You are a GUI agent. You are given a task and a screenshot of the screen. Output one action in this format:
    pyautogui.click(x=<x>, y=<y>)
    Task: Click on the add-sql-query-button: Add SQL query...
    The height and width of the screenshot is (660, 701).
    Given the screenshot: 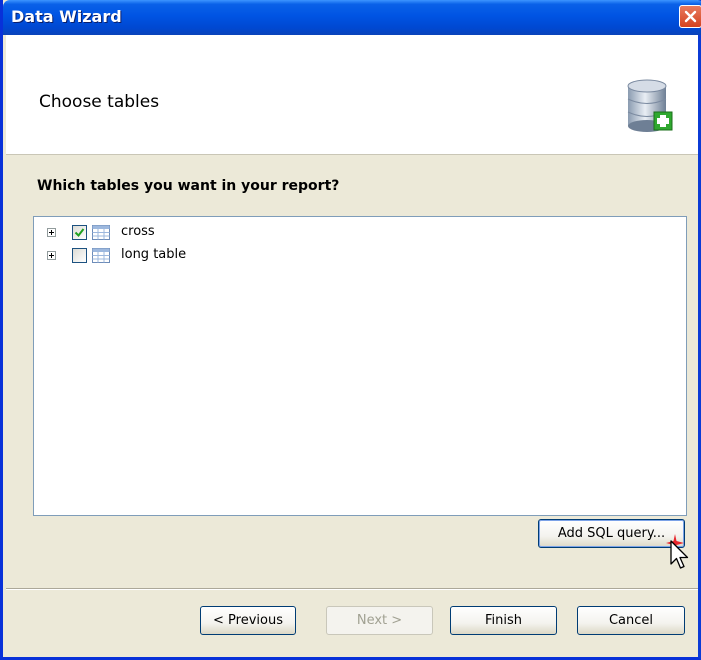 What is the action you would take?
    pyautogui.click(x=611, y=533)
    